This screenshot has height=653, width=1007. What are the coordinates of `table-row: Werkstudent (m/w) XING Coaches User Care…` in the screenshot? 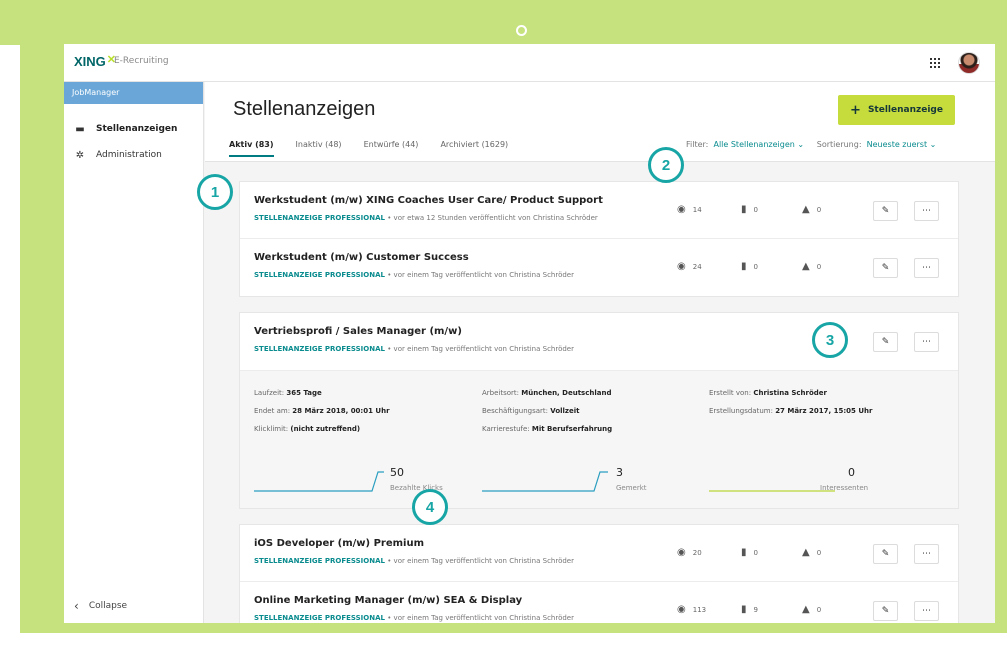 It's located at (599, 210).